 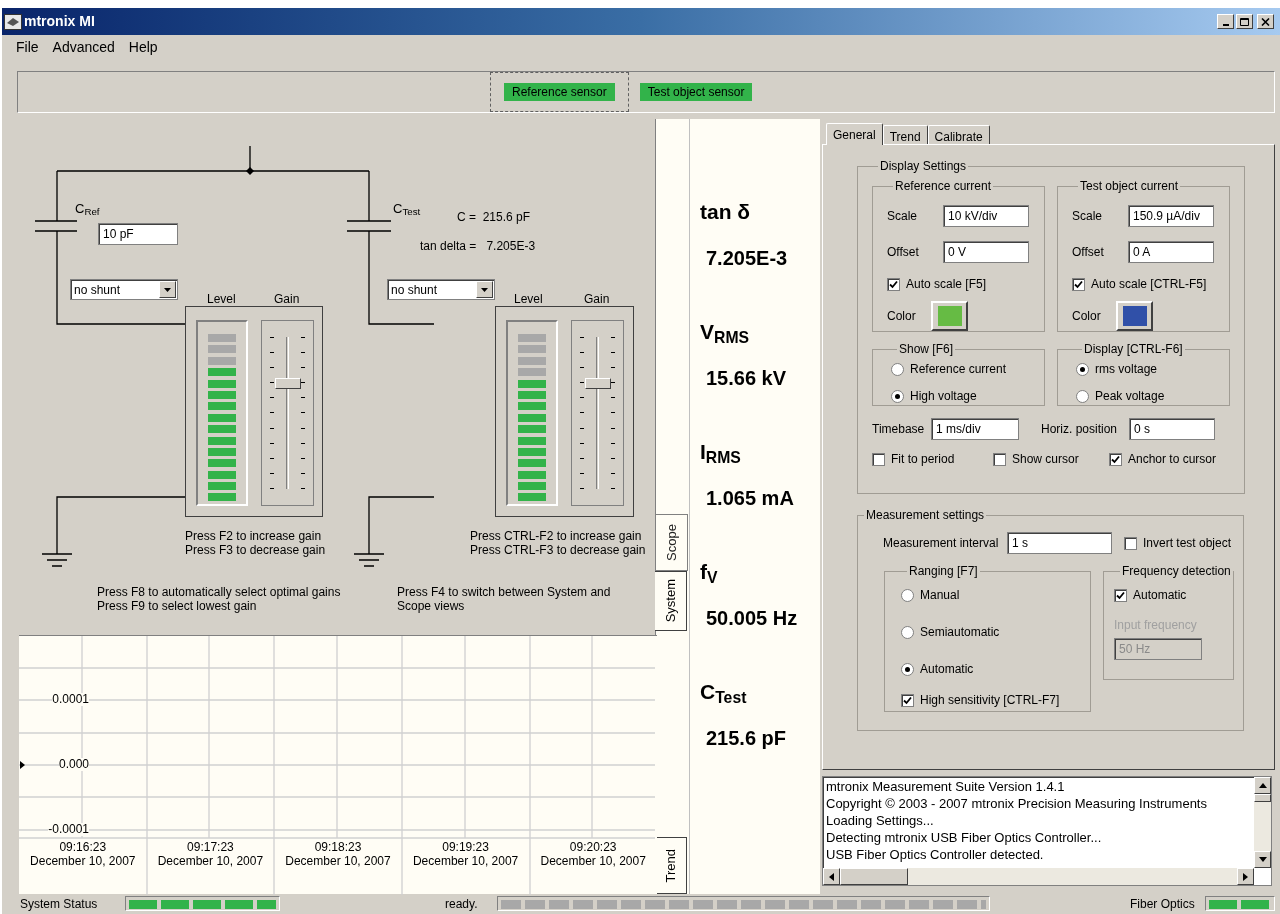 What do you see at coordinates (1172, 429) in the screenshot?
I see `text-field: 0 s` at bounding box center [1172, 429].